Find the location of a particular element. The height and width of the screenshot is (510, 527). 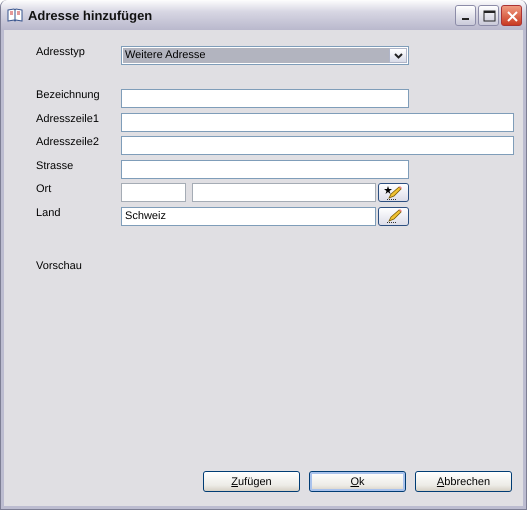

minimize-button is located at coordinates (465, 15).